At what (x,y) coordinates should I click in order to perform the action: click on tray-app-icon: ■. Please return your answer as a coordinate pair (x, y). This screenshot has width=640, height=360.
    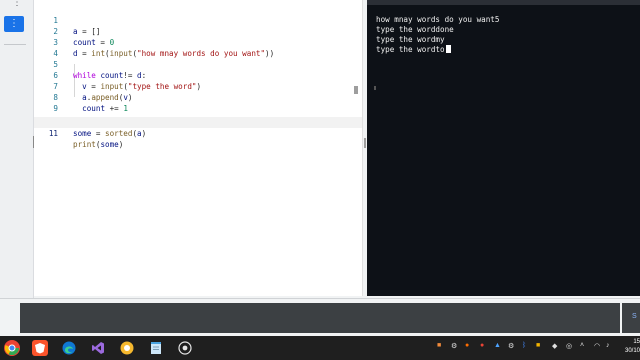
    Looking at the image, I should click on (441, 347).